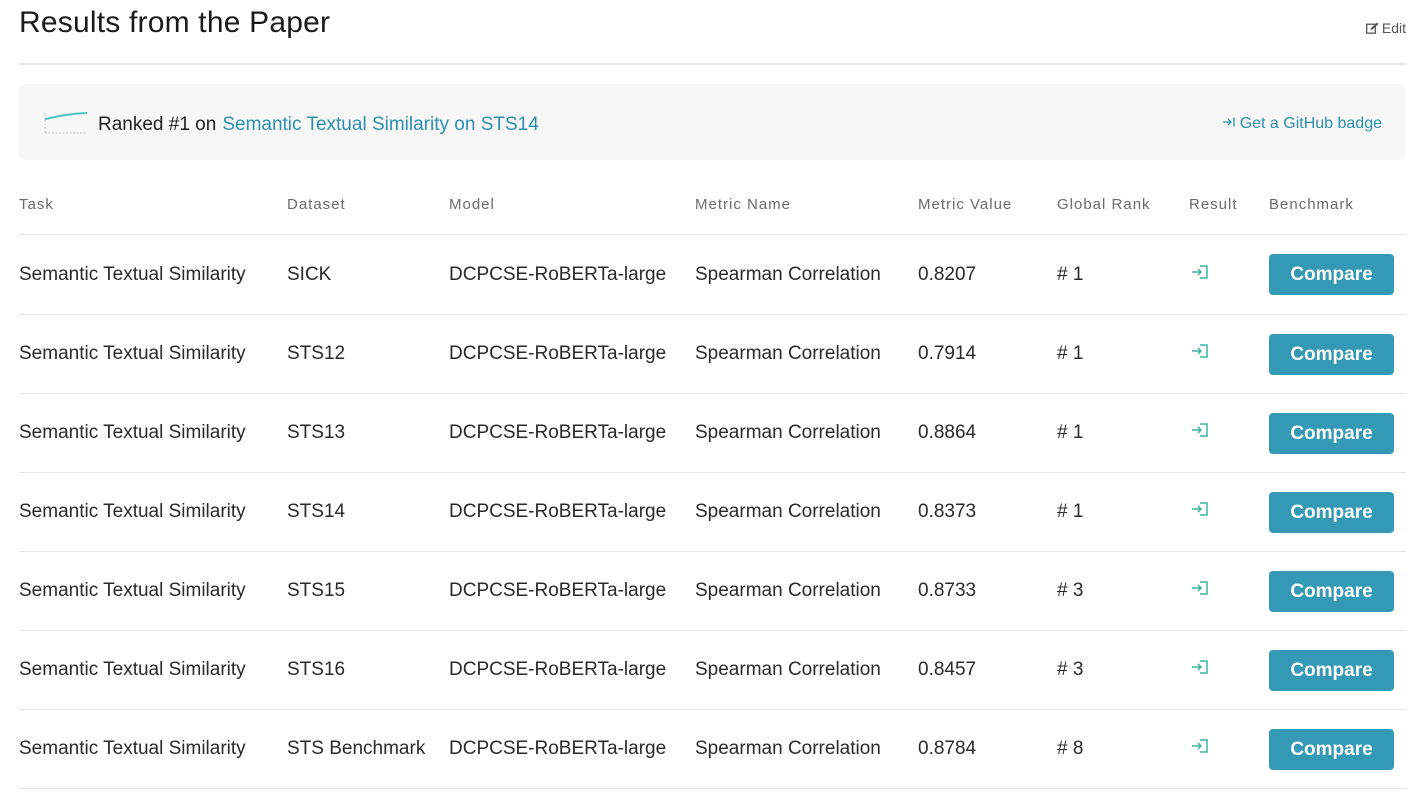  Describe the element at coordinates (368, 274) in the screenshot. I see `cell-dataset: SICK` at that location.